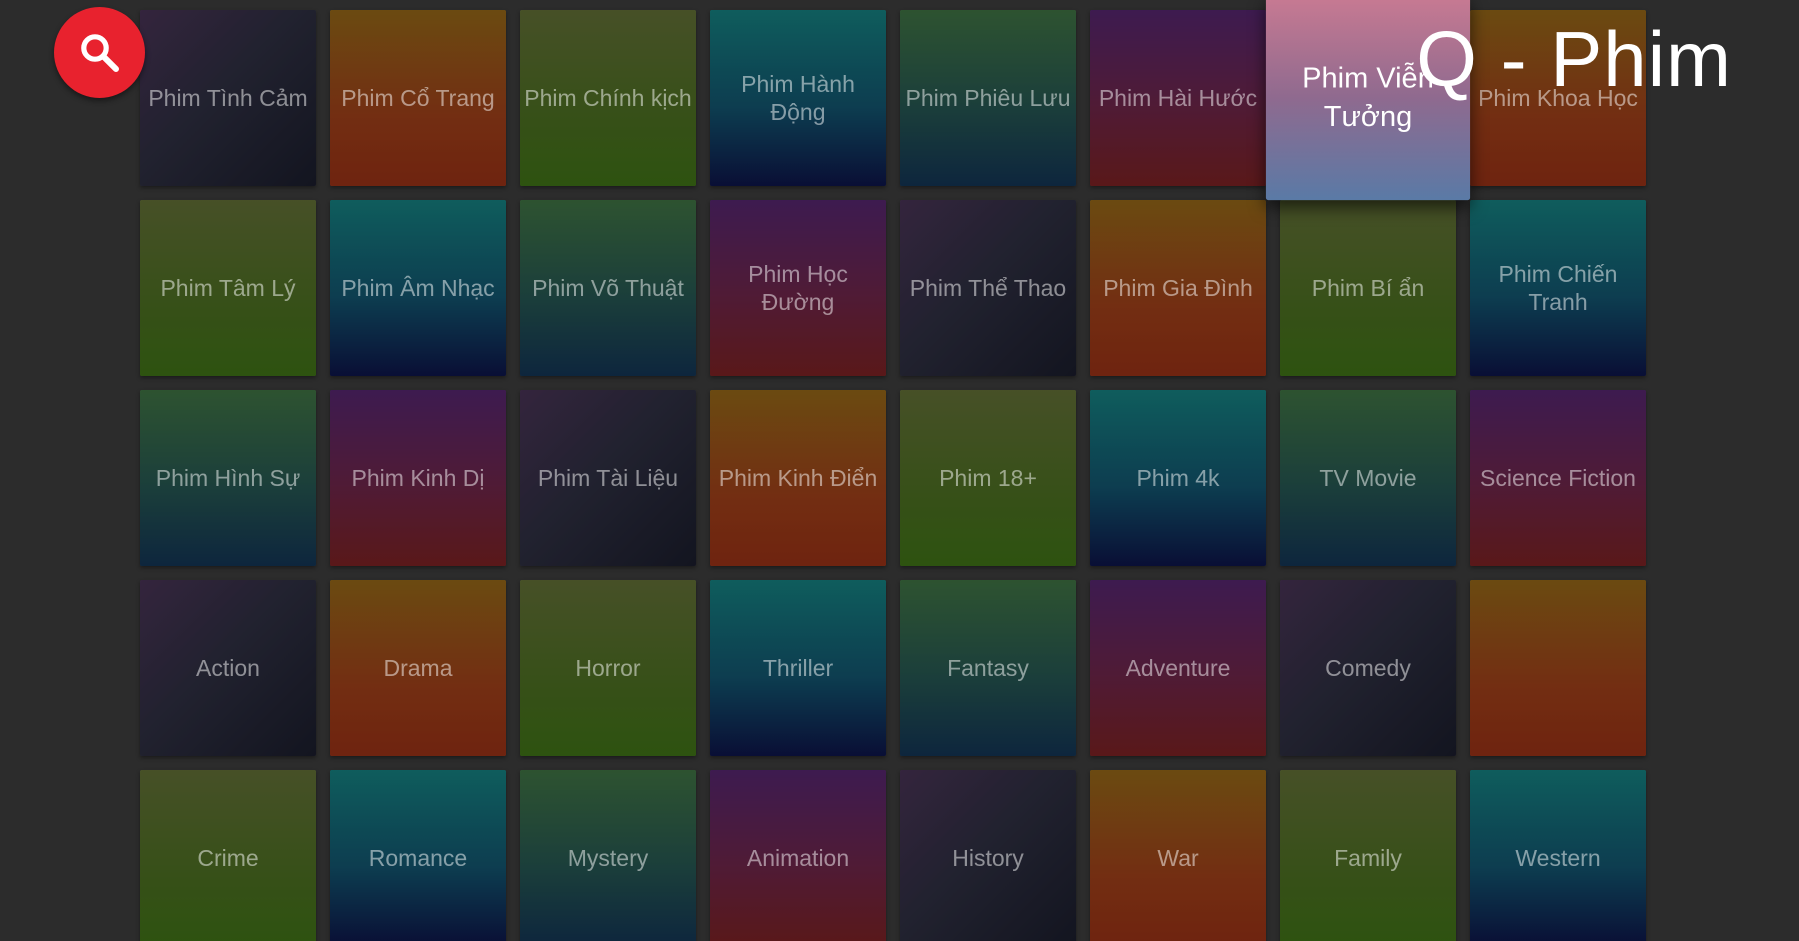  I want to click on category-label: Phim Học Đường, so click(798, 288).